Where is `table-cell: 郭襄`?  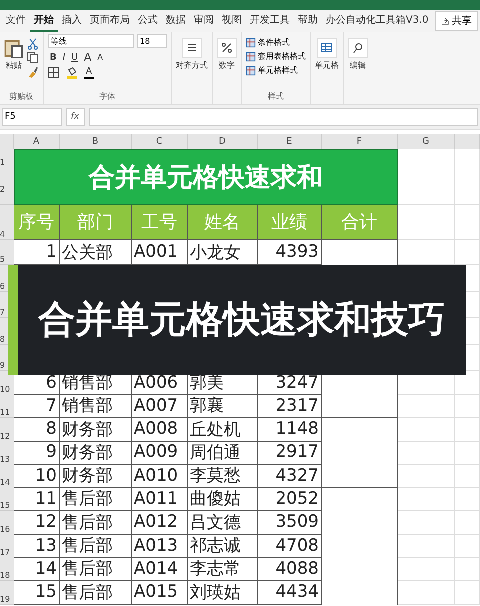 table-cell: 郭襄 is located at coordinates (223, 406).